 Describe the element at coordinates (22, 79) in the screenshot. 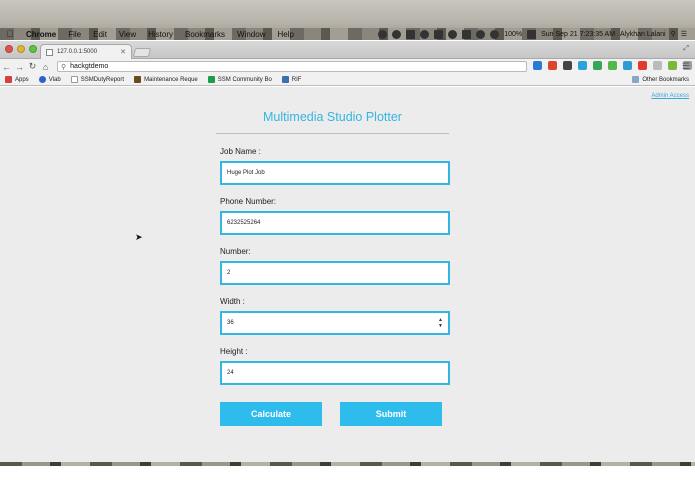

I see `bookmark-label: Apps` at that location.